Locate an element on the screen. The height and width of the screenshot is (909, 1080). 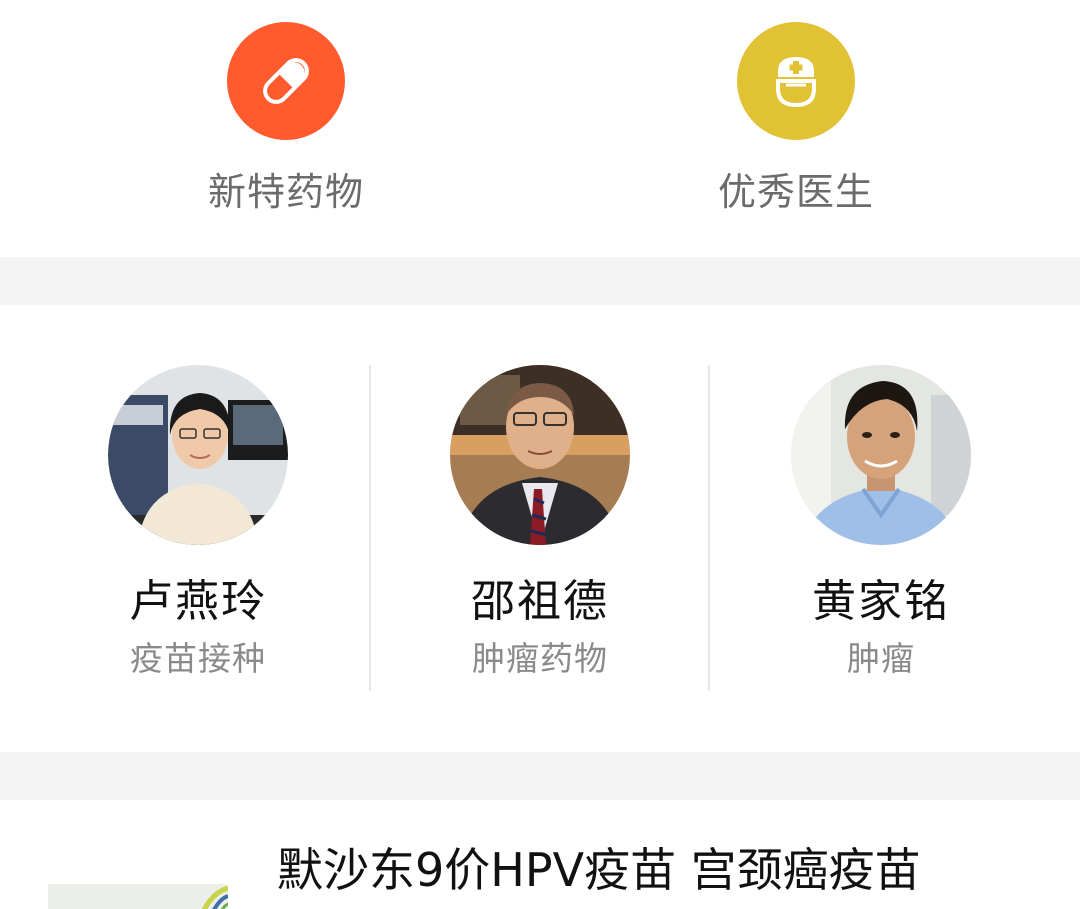
doctor-specialty: 肿瘤 is located at coordinates (881, 658).